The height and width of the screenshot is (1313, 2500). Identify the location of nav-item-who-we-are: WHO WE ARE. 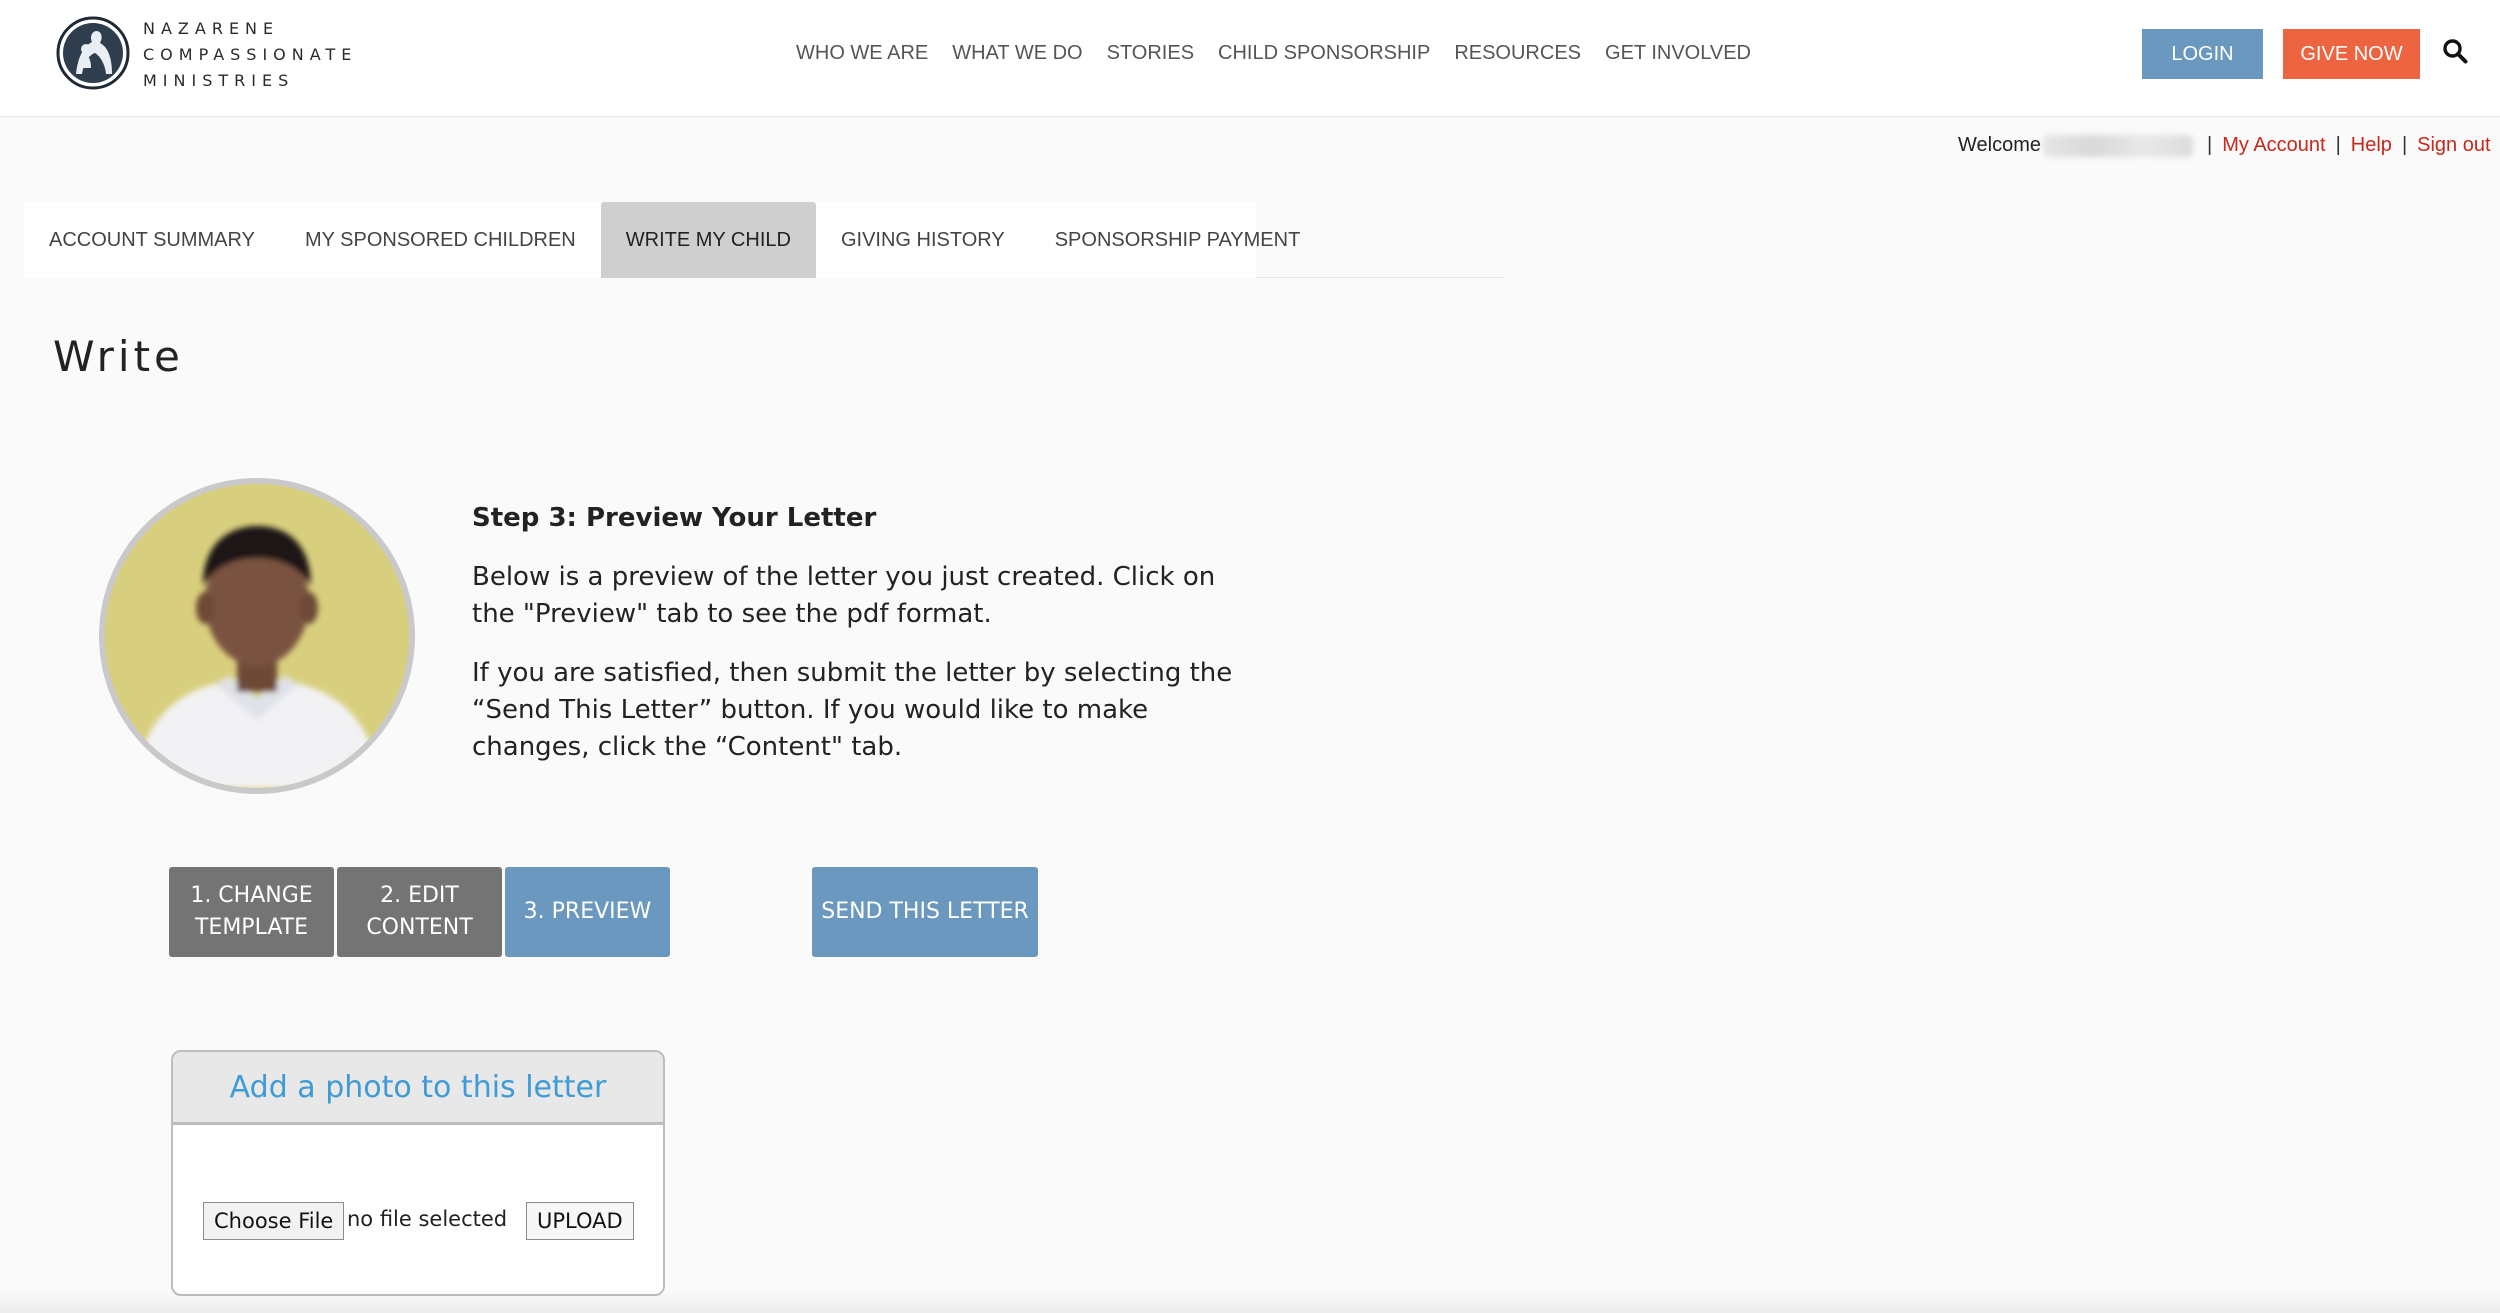
(868, 53).